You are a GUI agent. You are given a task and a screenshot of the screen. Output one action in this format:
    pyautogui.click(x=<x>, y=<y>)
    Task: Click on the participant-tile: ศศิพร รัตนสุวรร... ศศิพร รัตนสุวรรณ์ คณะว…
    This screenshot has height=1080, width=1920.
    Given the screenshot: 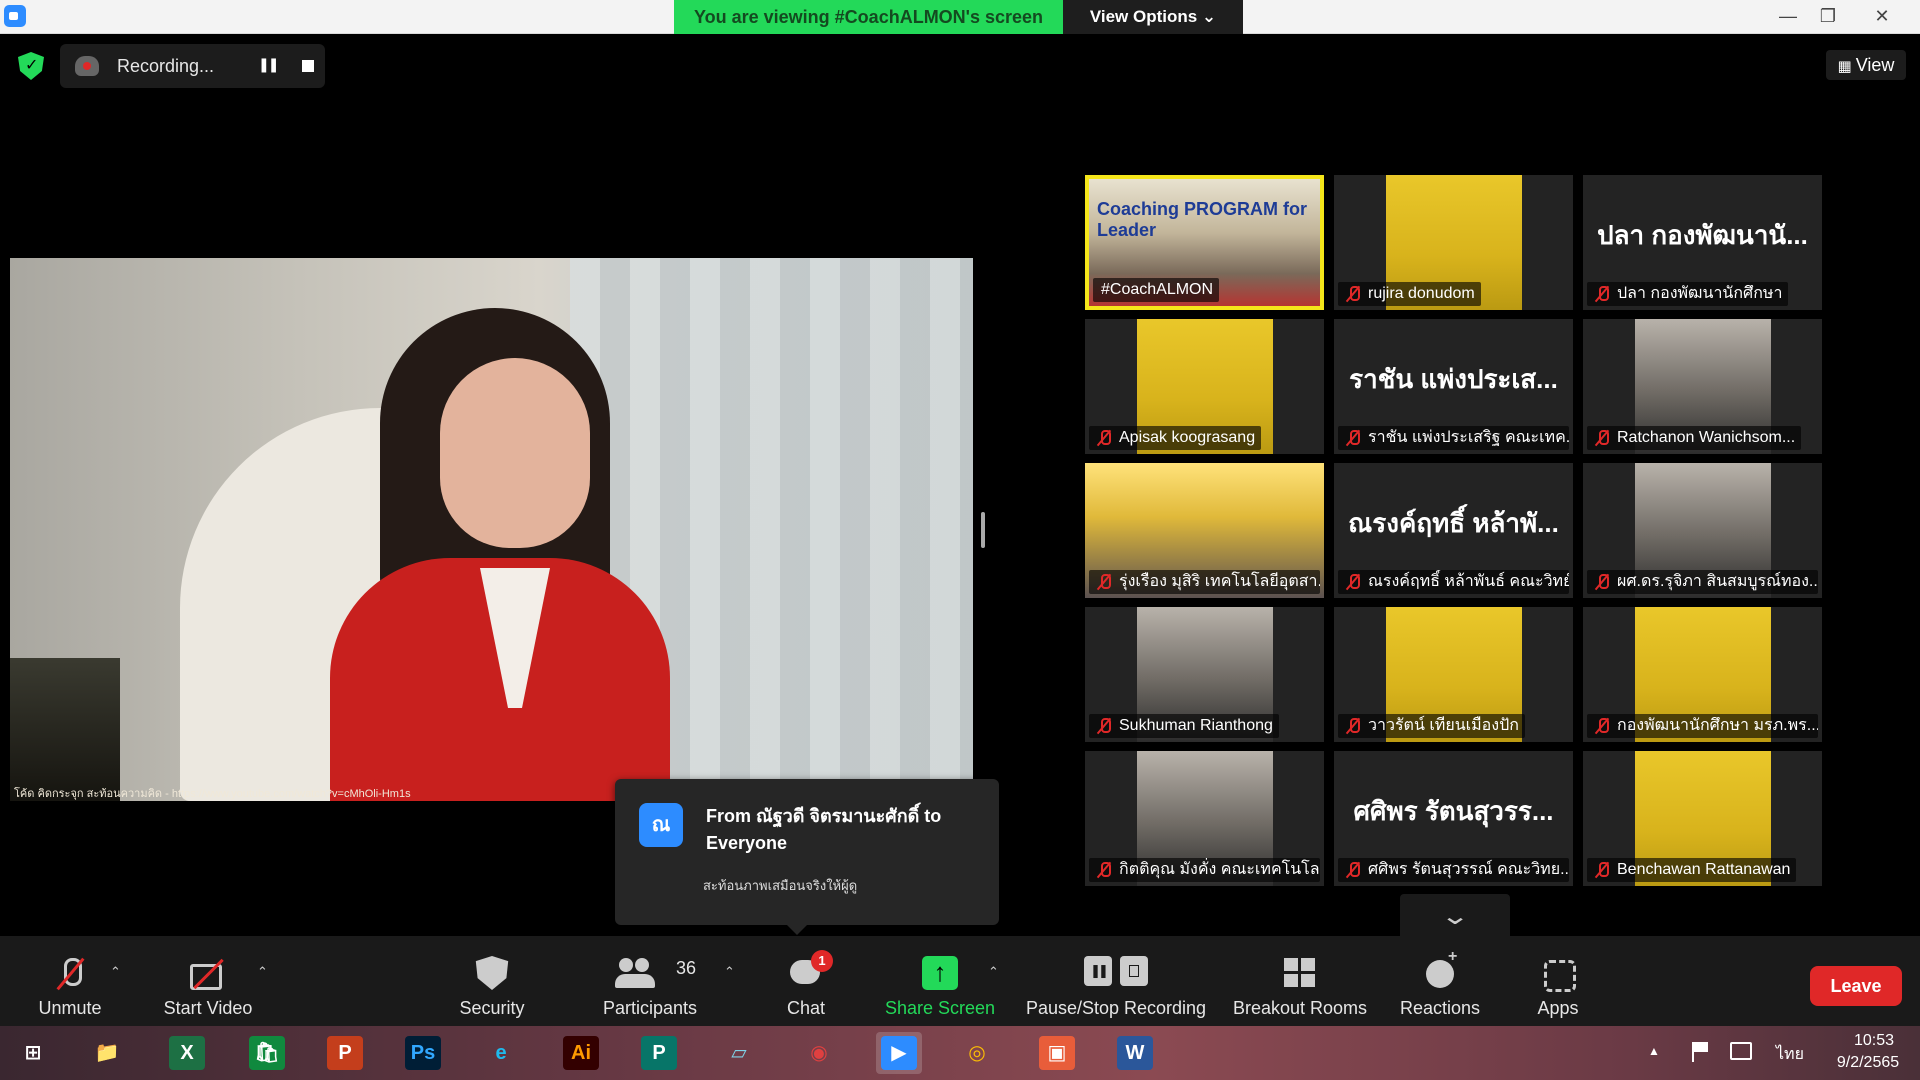 What is the action you would take?
    pyautogui.click(x=1453, y=818)
    